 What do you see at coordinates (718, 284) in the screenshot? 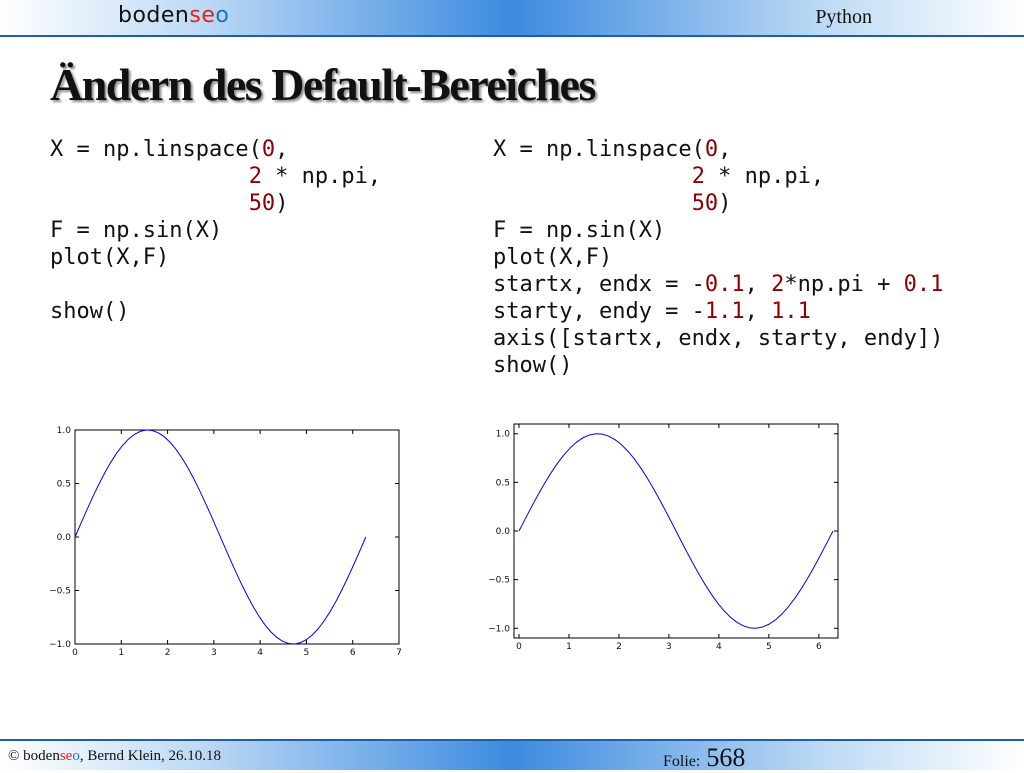
I see `code-line: startx, endx = -0.1, 2*np.pi + 0.1` at bounding box center [718, 284].